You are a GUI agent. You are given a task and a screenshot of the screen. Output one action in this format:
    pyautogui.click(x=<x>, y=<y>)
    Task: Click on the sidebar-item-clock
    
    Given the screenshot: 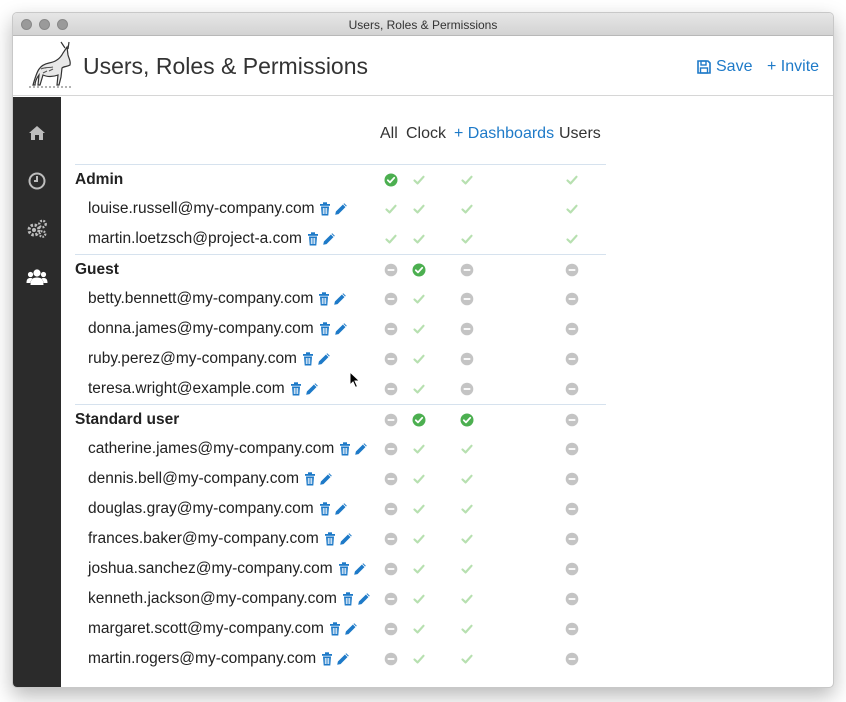 What is the action you would take?
    pyautogui.click(x=37, y=181)
    